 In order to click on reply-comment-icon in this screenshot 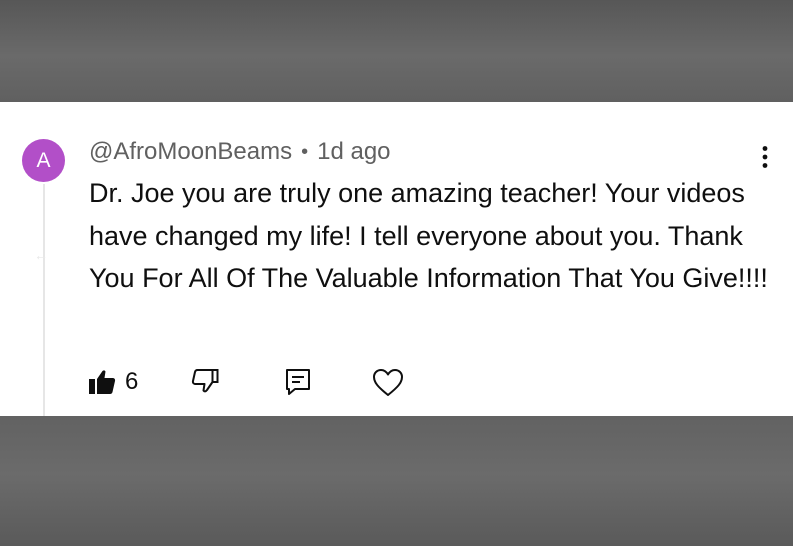, I will do `click(298, 382)`.